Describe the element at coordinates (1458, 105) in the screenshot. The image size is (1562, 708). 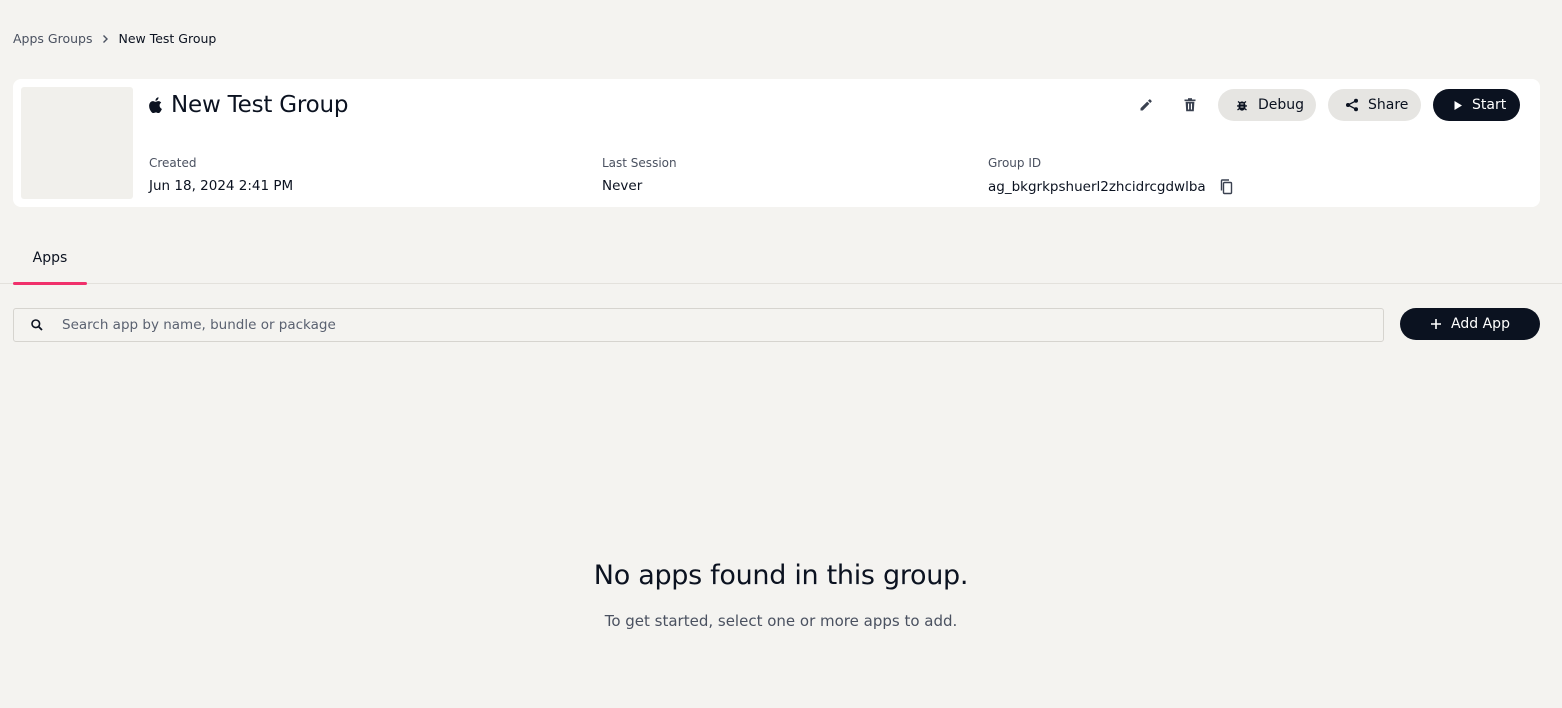
I see `play-icon` at that location.